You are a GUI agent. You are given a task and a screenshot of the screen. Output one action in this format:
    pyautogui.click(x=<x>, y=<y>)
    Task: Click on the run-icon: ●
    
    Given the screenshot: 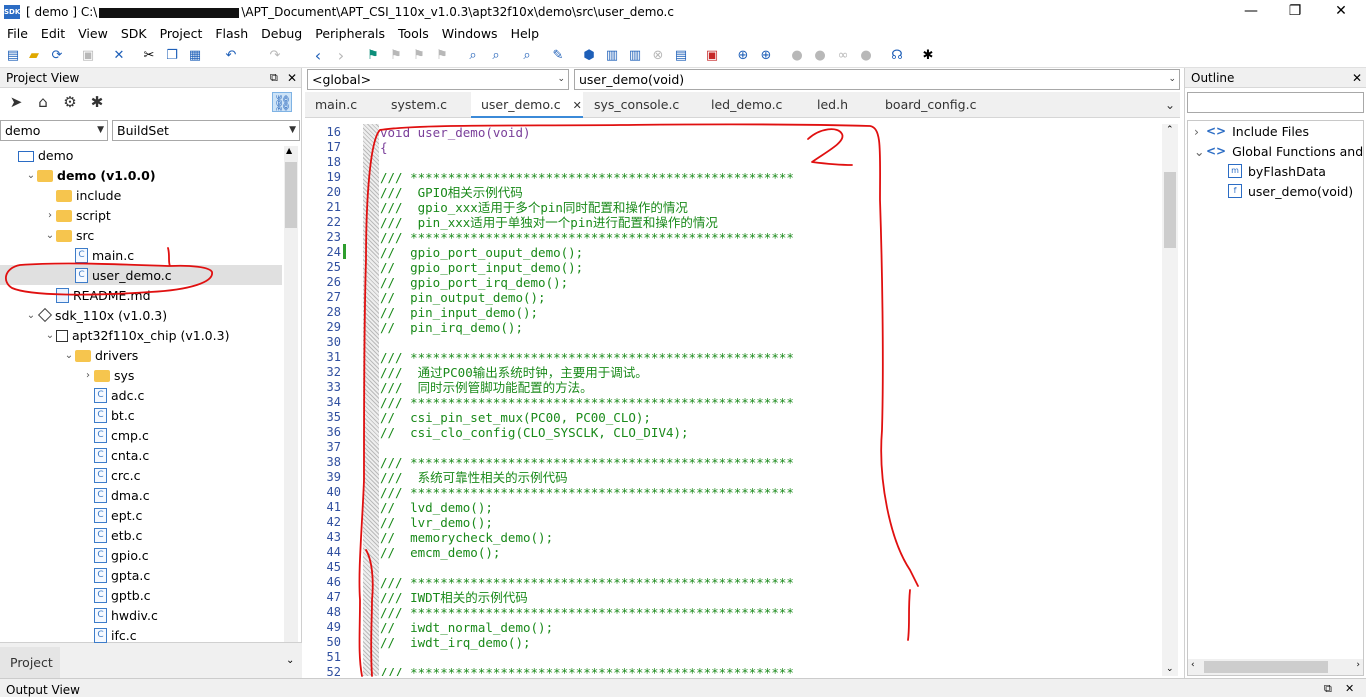 What is the action you would take?
    pyautogui.click(x=797, y=55)
    